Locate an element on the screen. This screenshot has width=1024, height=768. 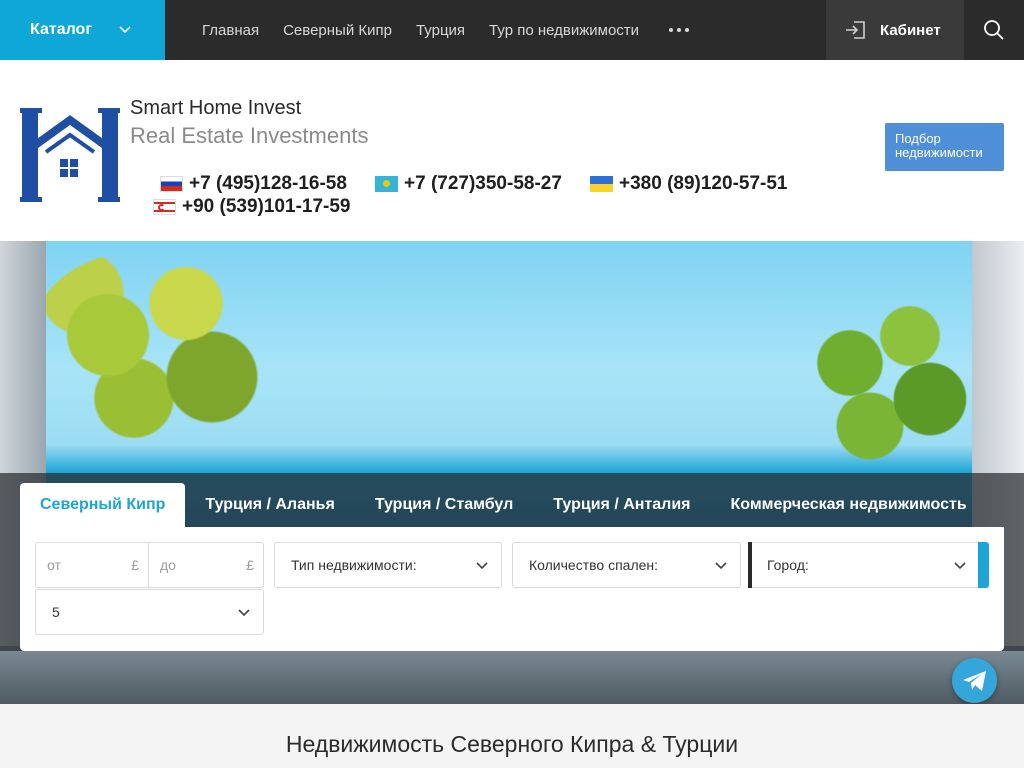
tab-turkey-istanbul: Турция / Стамбул is located at coordinates (444, 505).